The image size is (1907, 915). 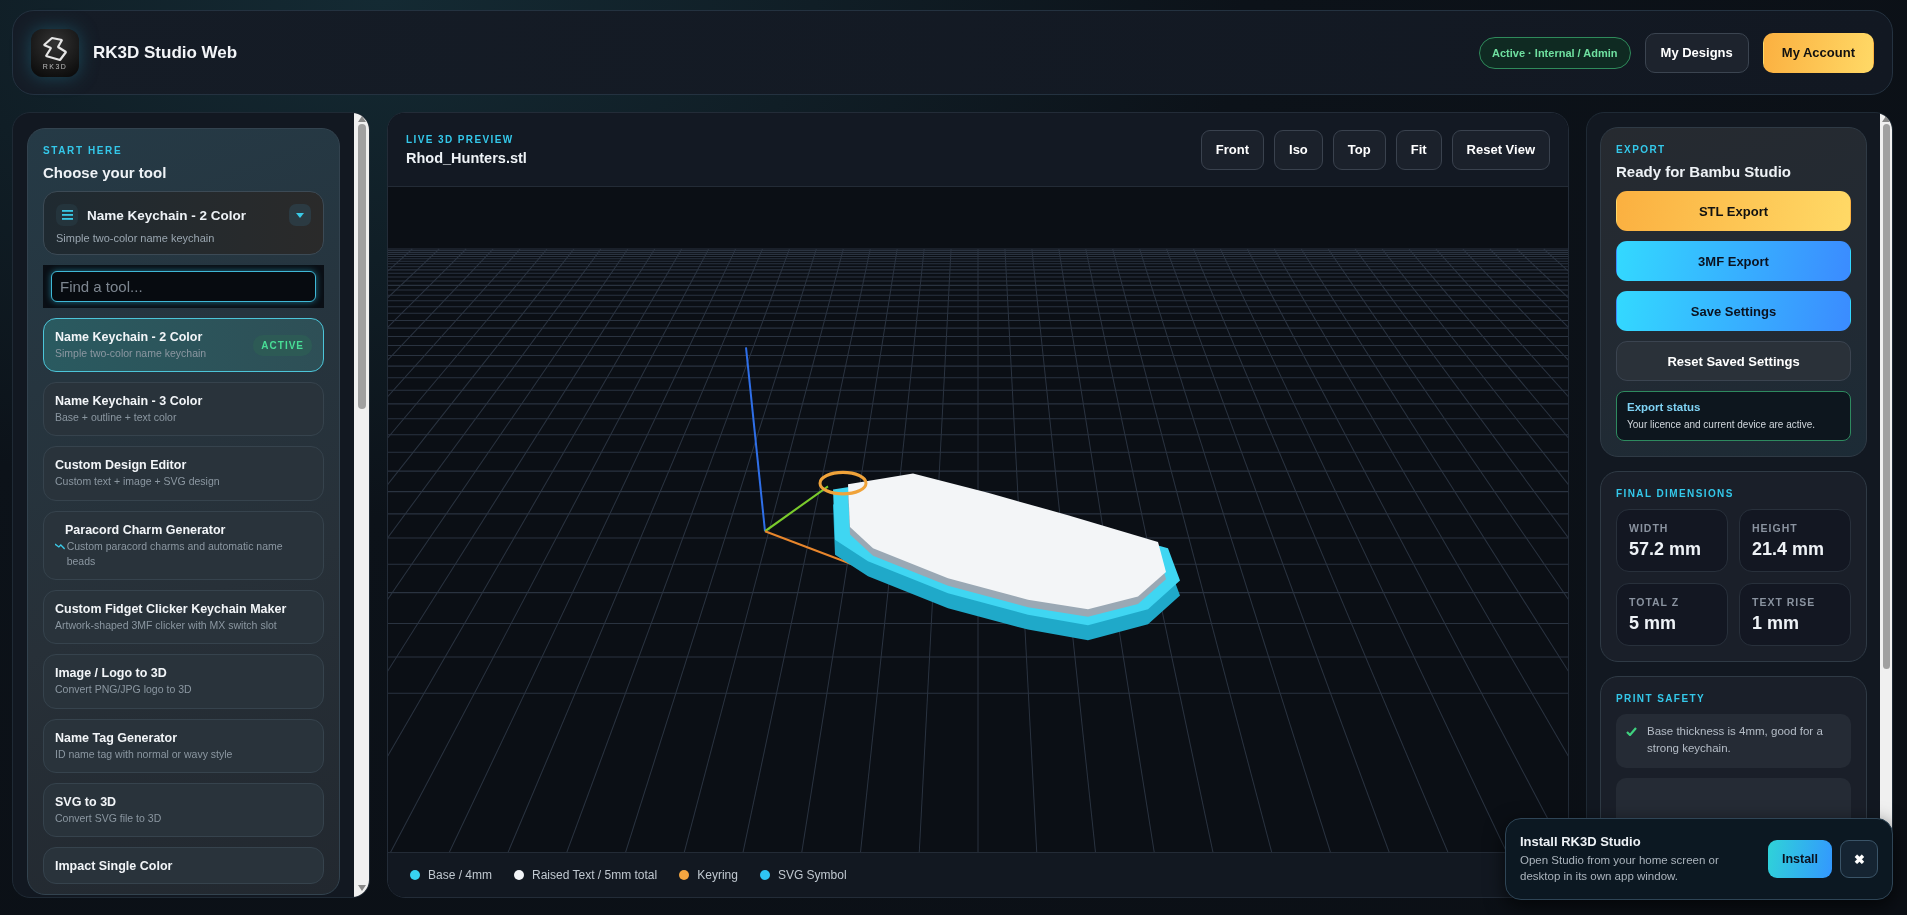 I want to click on logo-mark-icon, so click(x=55, y=48).